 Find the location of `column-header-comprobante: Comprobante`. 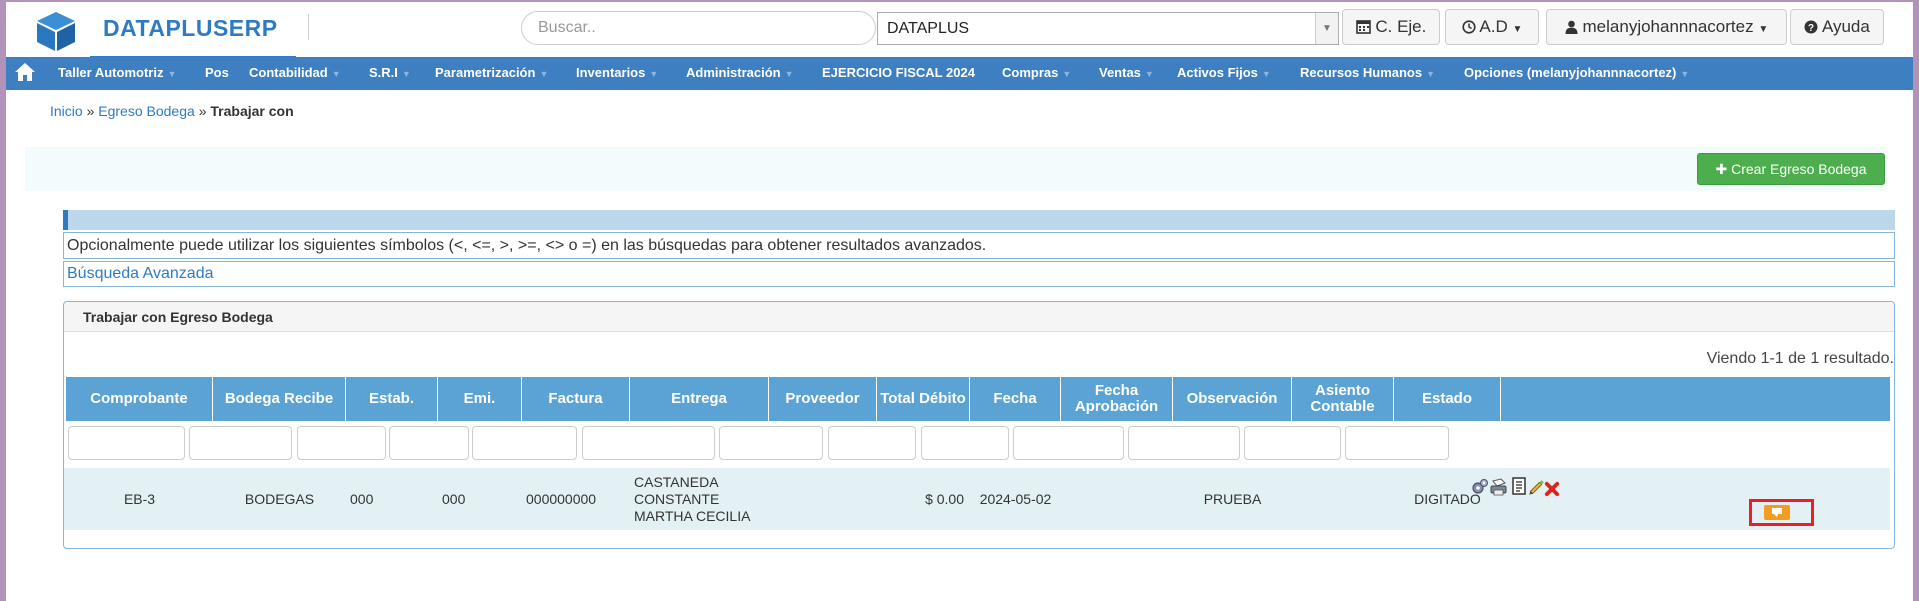

column-header-comprobante: Comprobante is located at coordinates (139, 399).